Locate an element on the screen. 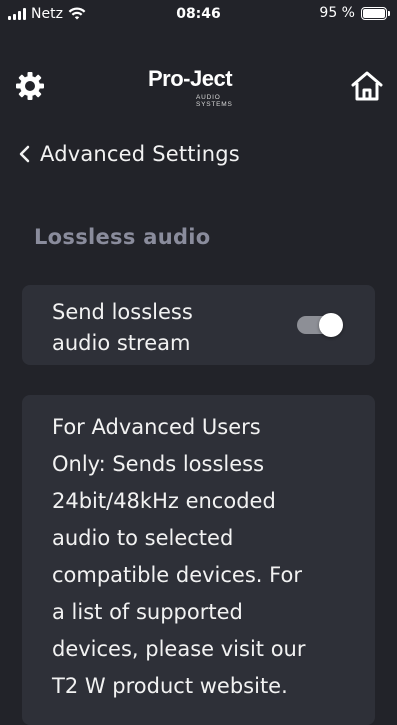 This screenshot has width=397, height=725. app-header: Pro-Ject AUDIO SYSTEMS is located at coordinates (198, 85).